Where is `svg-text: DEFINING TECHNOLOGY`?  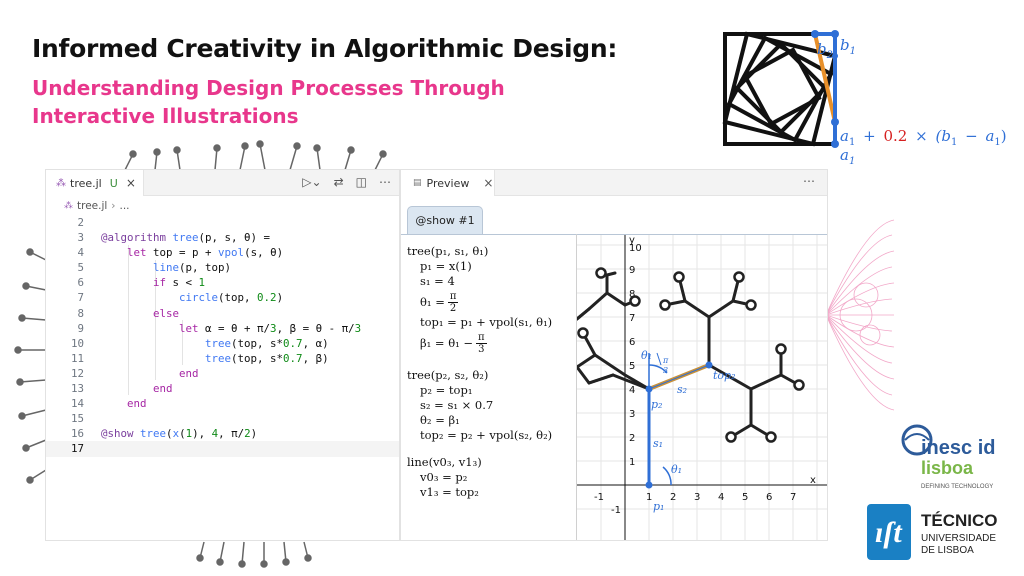 svg-text: DEFINING TECHNOLOGY is located at coordinates (957, 487).